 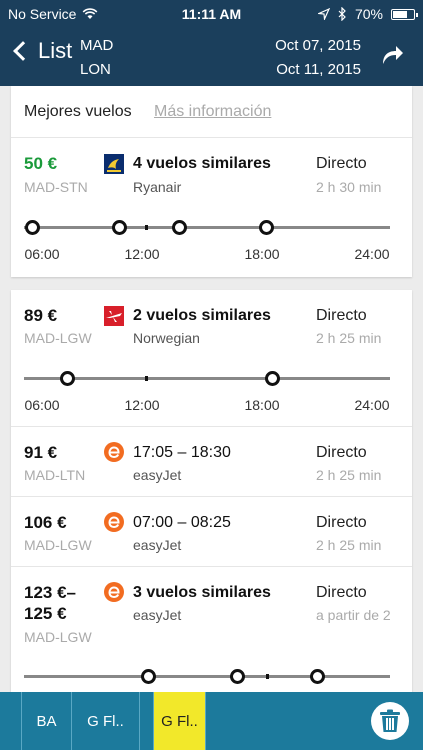 I want to click on flight-price-range: 123 €– 125 €, so click(x=50, y=603).